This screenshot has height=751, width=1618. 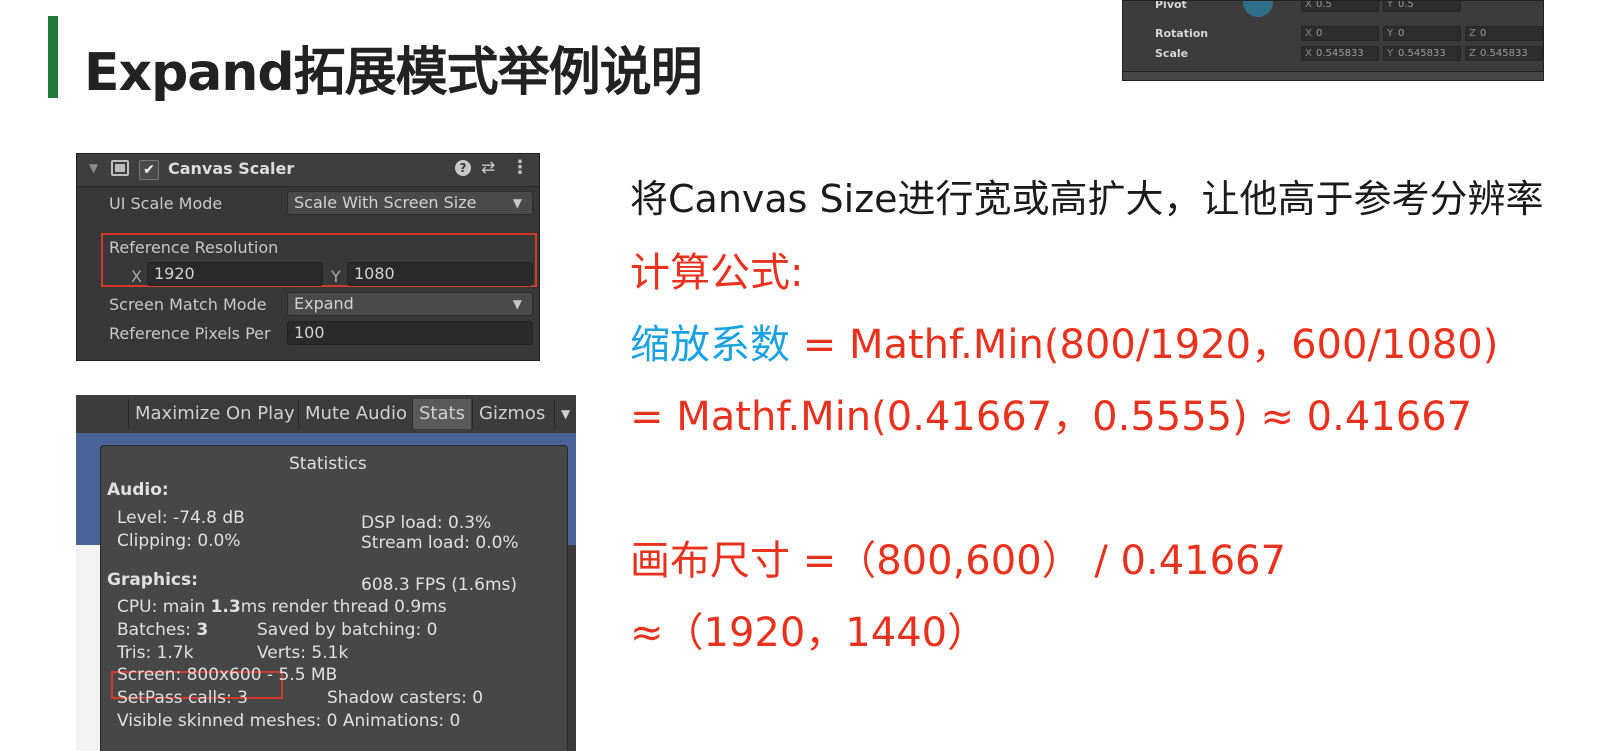 I want to click on next-component-header, so click(x=1333, y=75).